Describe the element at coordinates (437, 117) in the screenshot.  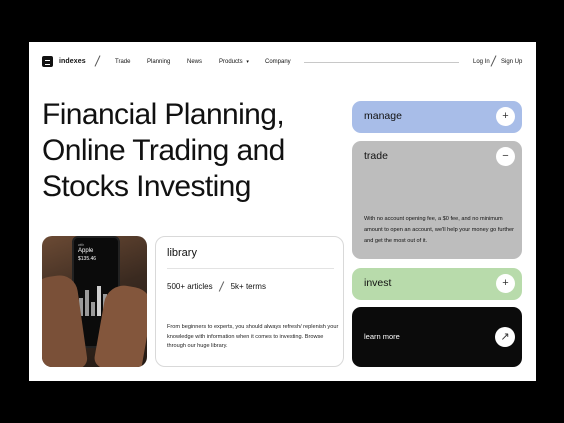
I see `manage-card: manage +` at that location.